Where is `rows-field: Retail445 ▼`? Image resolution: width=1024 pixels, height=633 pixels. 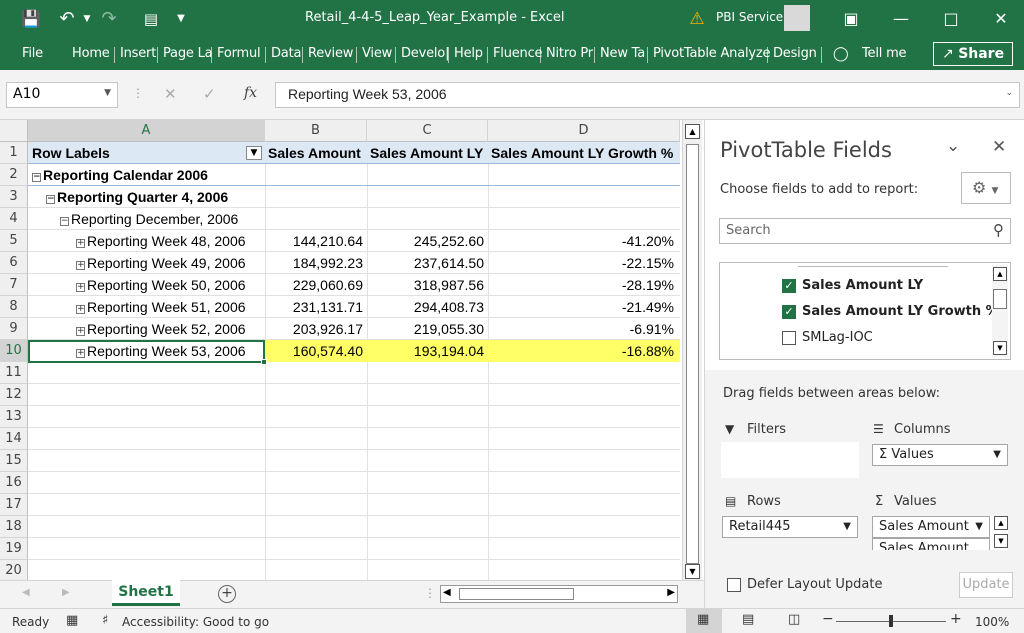
rows-field: Retail445 ▼ is located at coordinates (790, 527).